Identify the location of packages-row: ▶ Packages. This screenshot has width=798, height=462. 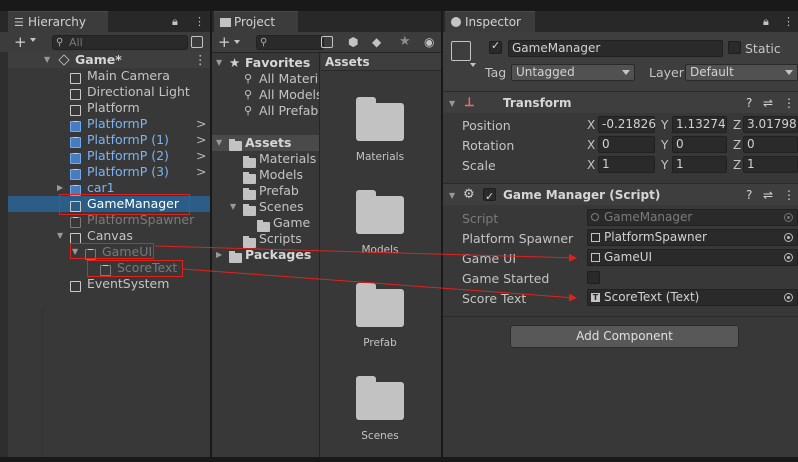
(265, 255).